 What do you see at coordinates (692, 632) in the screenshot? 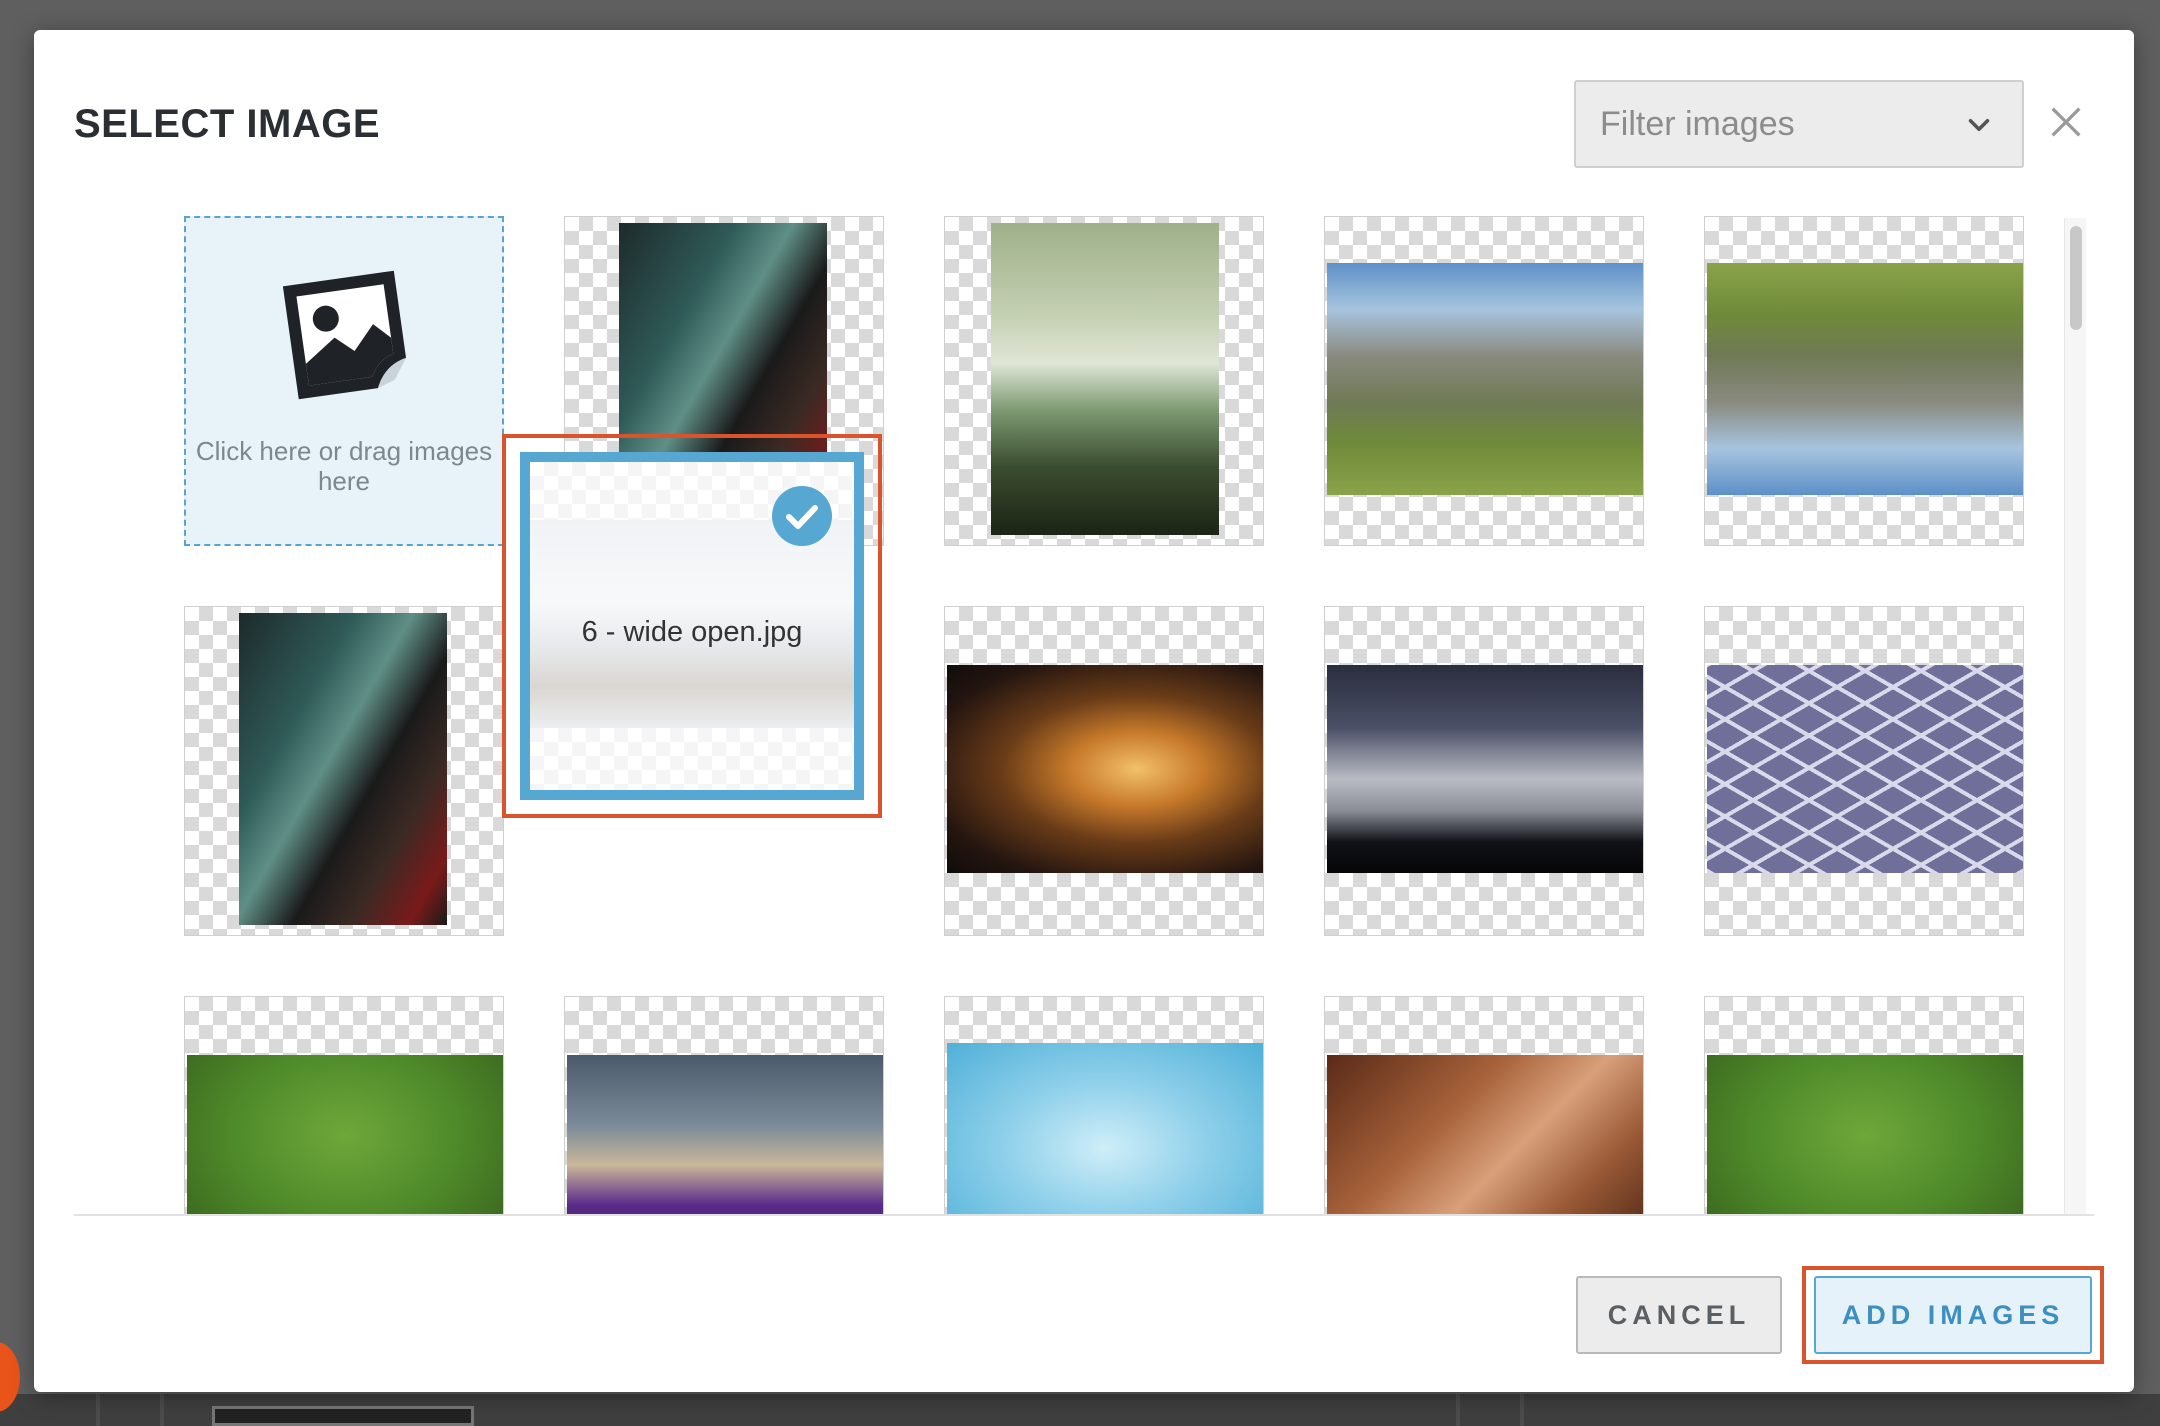
I see `selected-filename: 6 - wide open.jpg` at bounding box center [692, 632].